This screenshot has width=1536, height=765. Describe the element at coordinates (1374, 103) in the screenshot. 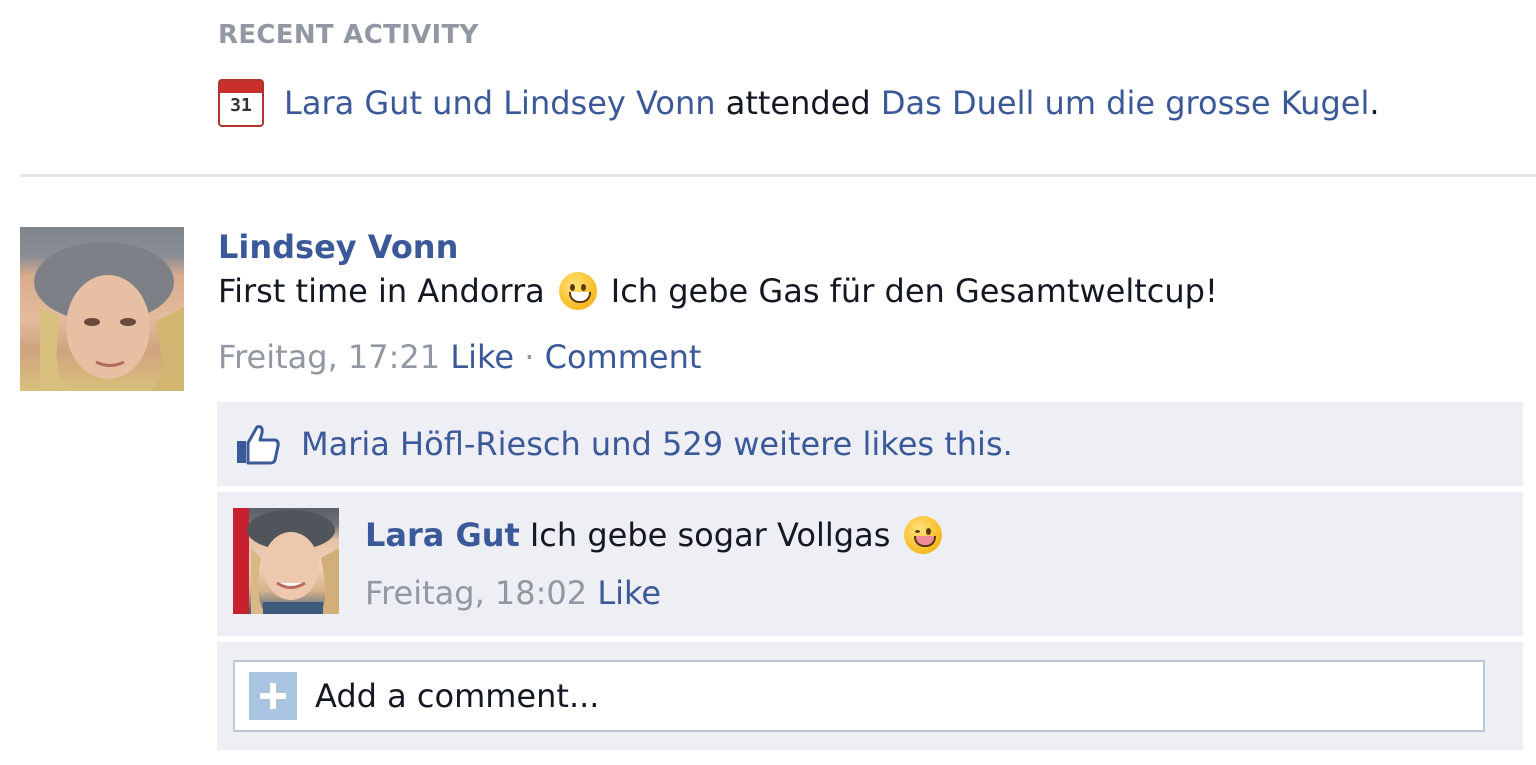

I see `activity-period: .` at that location.